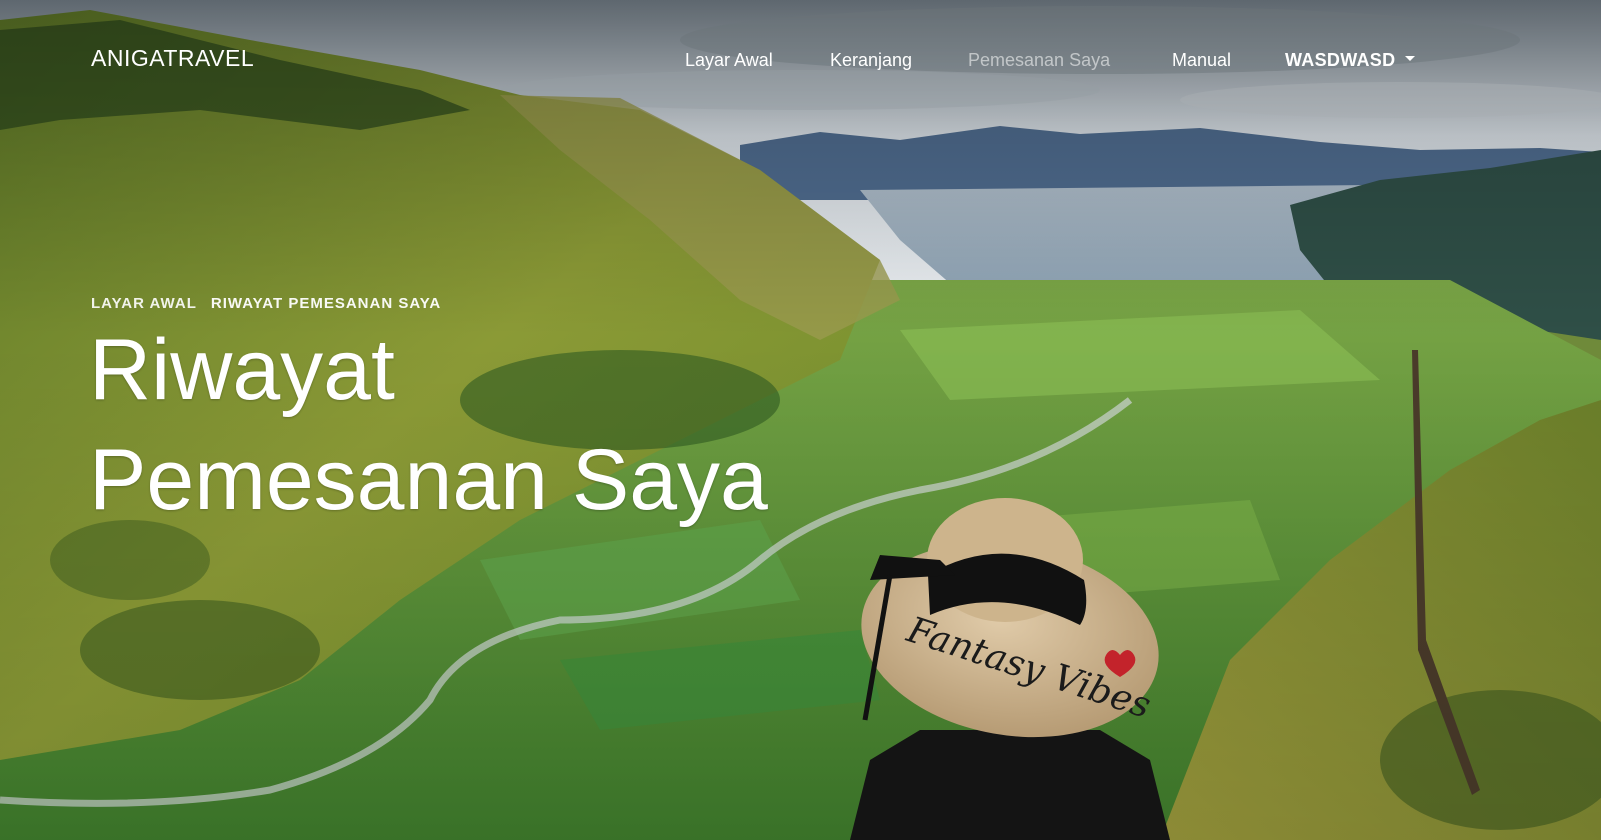  What do you see at coordinates (1201, 60) in the screenshot?
I see `nav-link-manual: Manual` at bounding box center [1201, 60].